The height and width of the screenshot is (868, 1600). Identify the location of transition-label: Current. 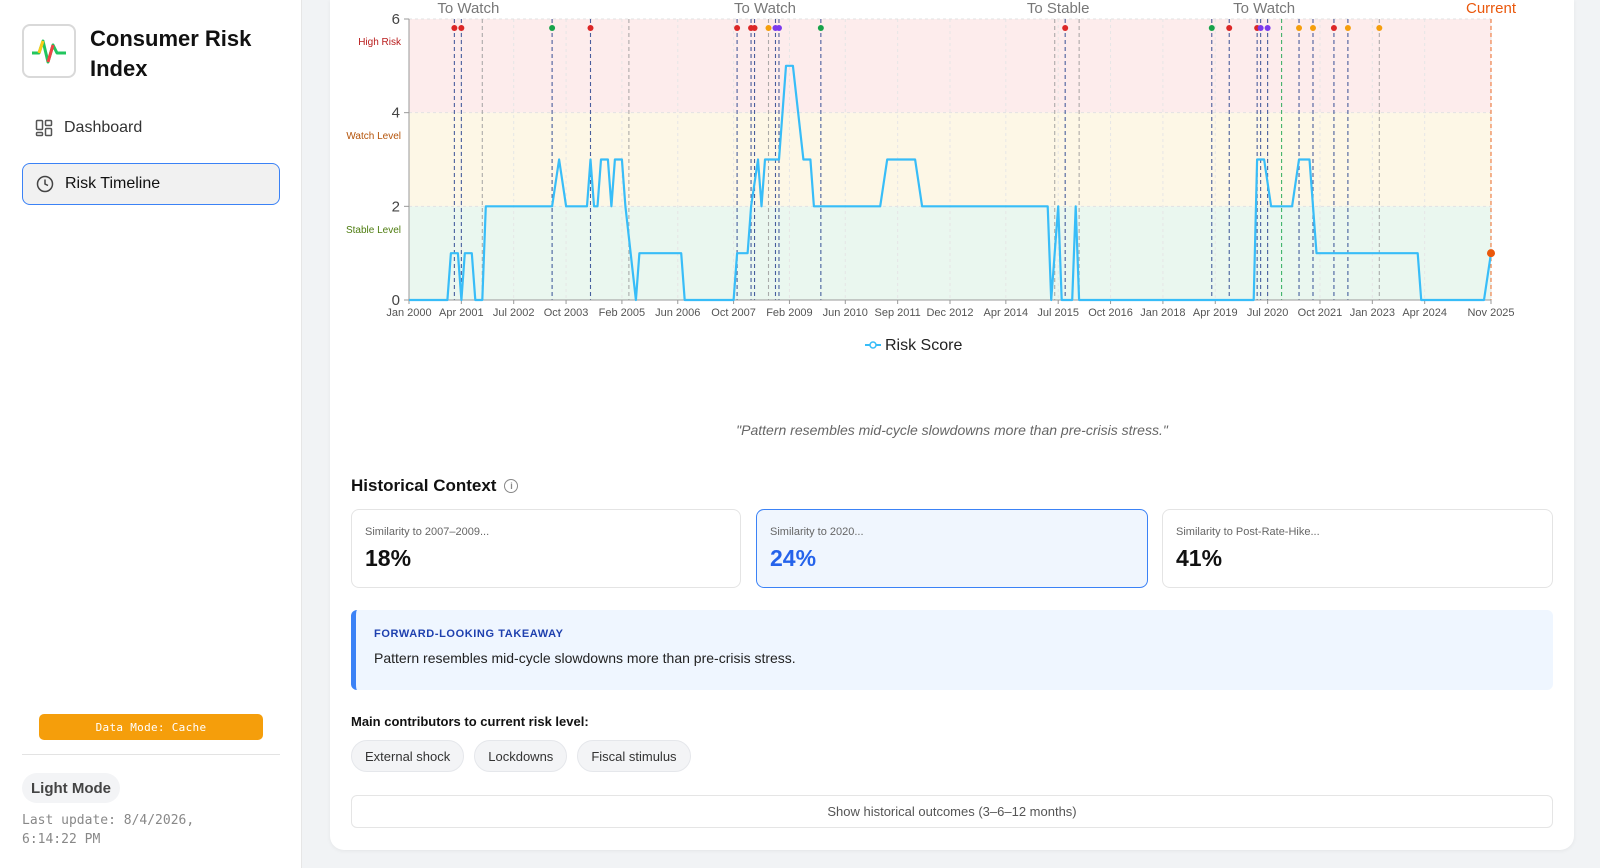
(1491, 8).